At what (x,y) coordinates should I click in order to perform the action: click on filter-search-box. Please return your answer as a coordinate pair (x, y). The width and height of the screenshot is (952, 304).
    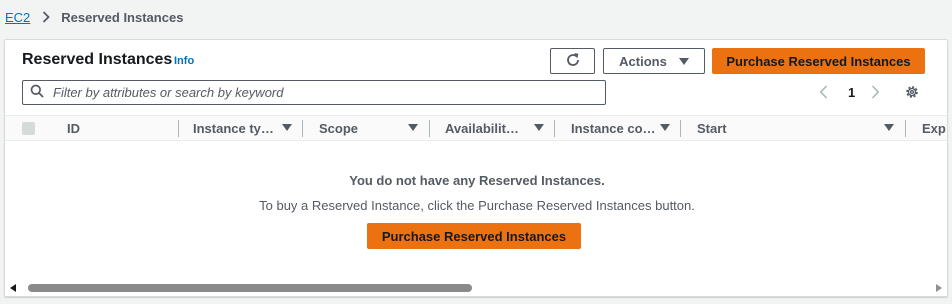
    Looking at the image, I should click on (314, 92).